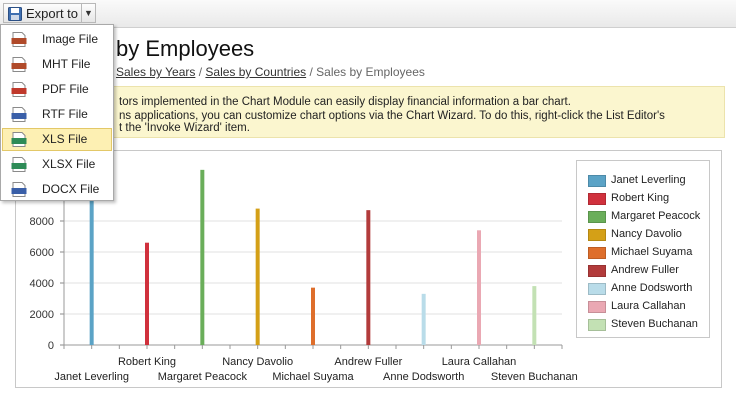  Describe the element at coordinates (656, 216) in the screenshot. I see `legend-label: Margaret Peacock` at that location.